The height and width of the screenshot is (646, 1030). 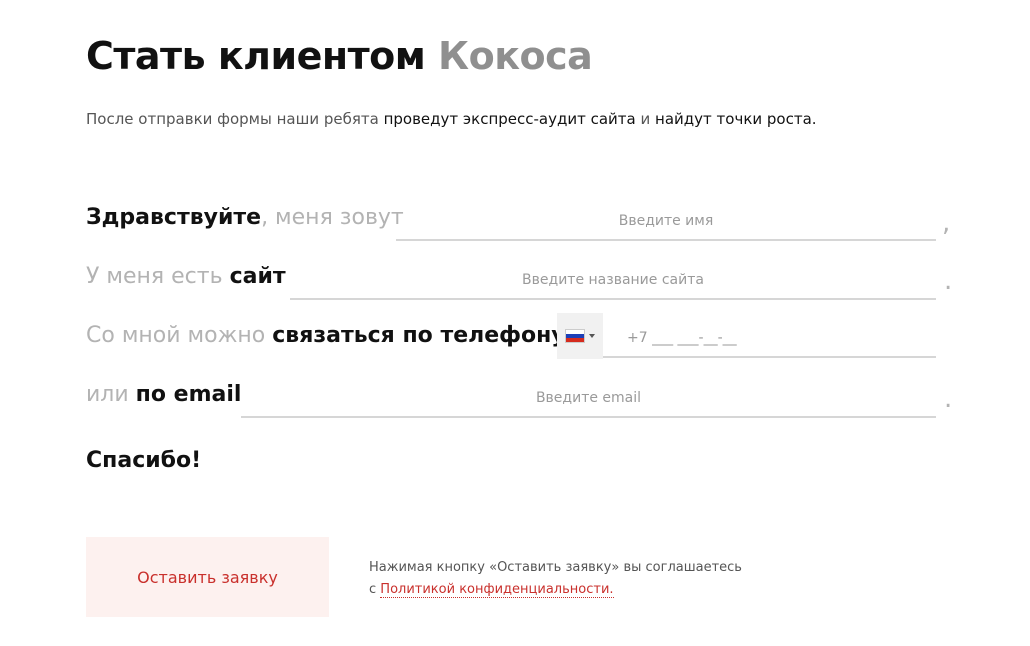 What do you see at coordinates (509, 119) in the screenshot?
I see `intro-part-2: проведут экспресс-аудит сайта` at bounding box center [509, 119].